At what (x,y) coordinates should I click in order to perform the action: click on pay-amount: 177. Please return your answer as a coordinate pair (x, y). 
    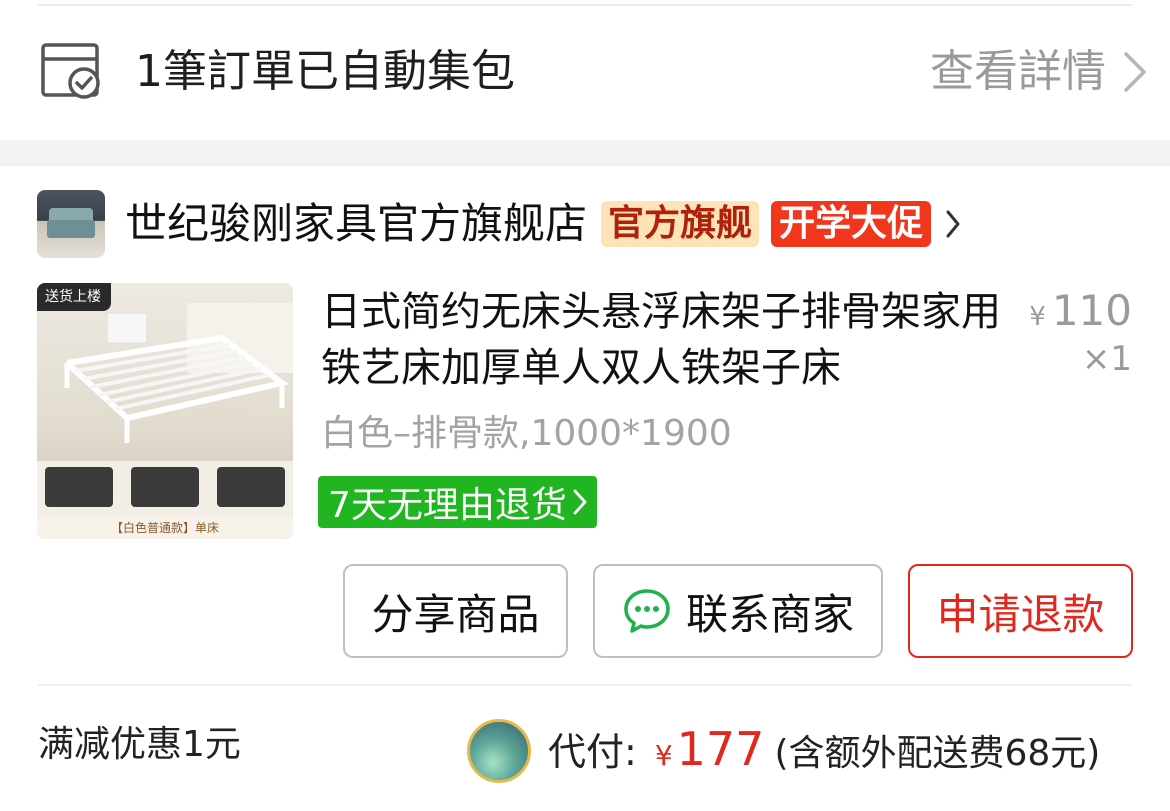
    Looking at the image, I should click on (720, 749).